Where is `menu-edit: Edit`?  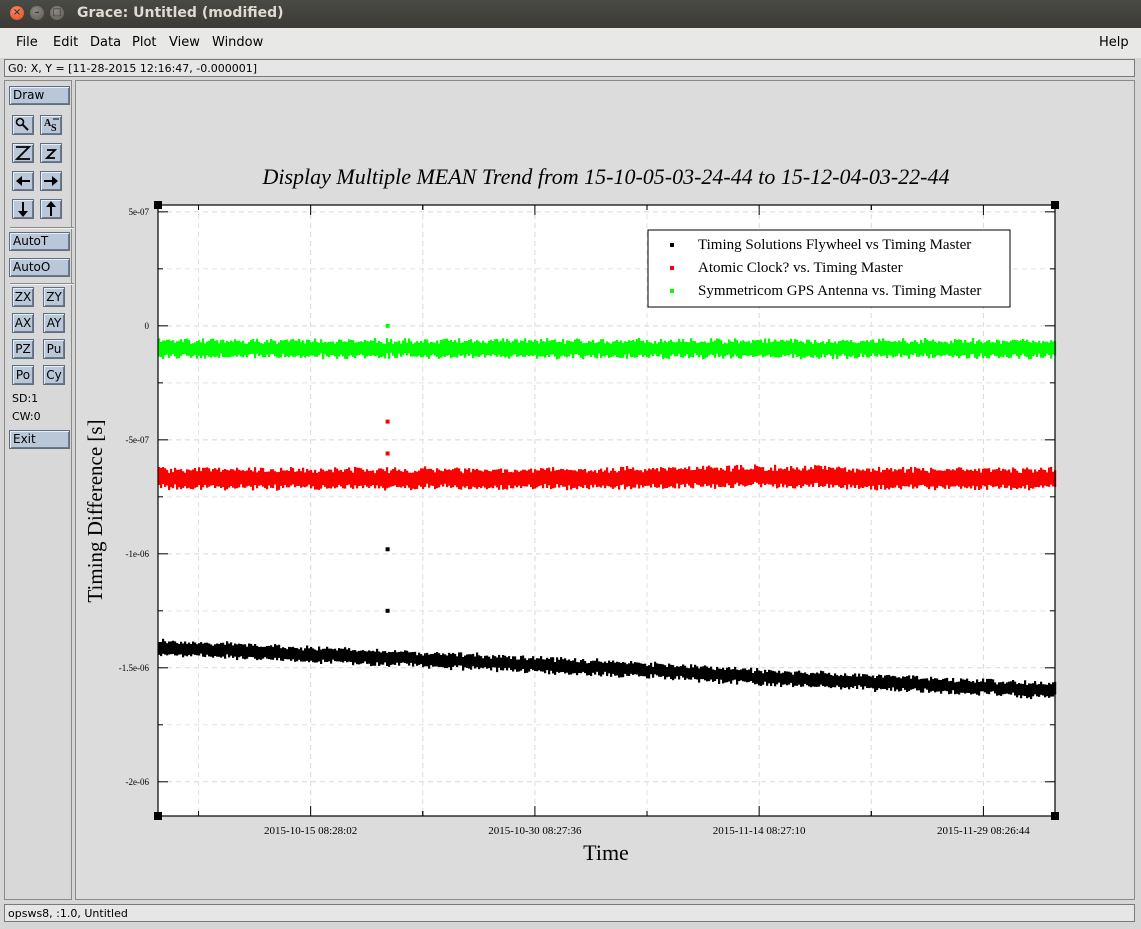
menu-edit: Edit is located at coordinates (65, 42).